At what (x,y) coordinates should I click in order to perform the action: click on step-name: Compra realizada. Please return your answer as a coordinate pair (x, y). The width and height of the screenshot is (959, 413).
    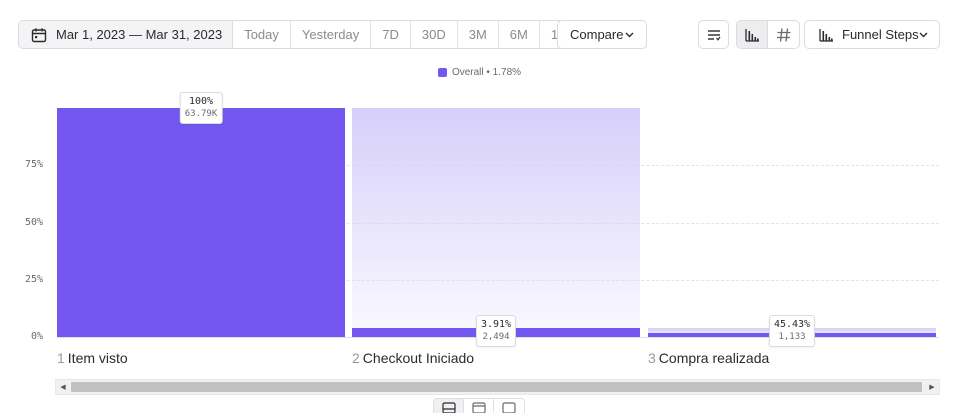
    Looking at the image, I should click on (714, 358).